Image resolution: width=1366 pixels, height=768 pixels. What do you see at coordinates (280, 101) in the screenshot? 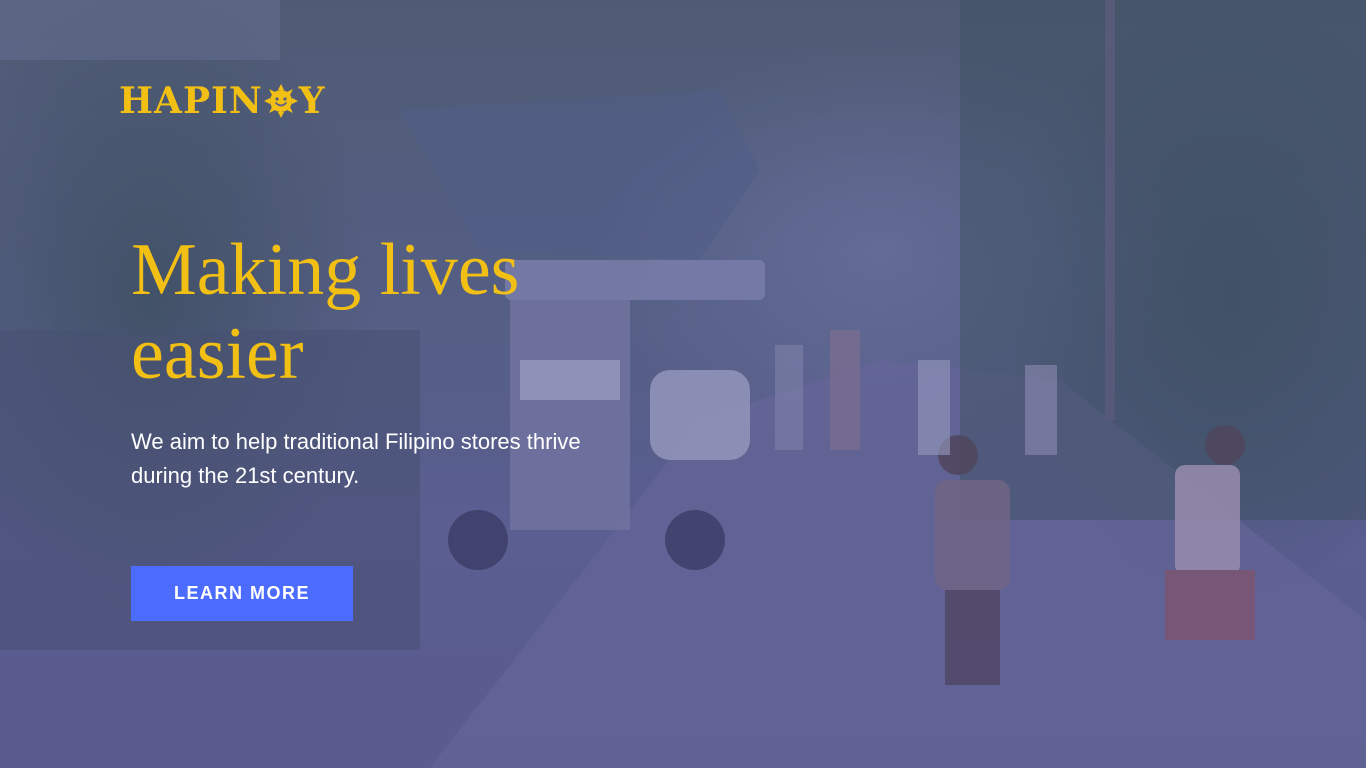
I see `smiling-sun-icon` at bounding box center [280, 101].